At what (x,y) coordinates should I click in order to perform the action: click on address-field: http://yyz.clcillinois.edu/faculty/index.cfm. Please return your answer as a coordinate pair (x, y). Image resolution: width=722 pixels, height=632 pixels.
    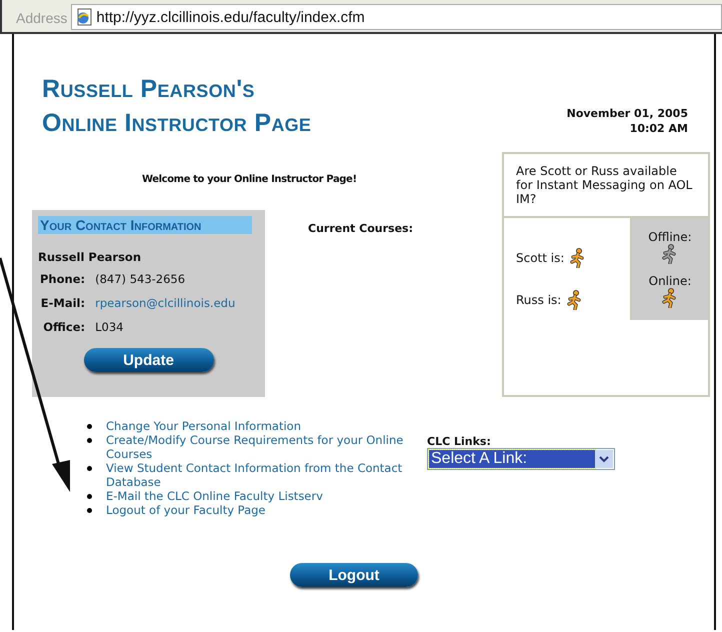
    Looking at the image, I should click on (396, 17).